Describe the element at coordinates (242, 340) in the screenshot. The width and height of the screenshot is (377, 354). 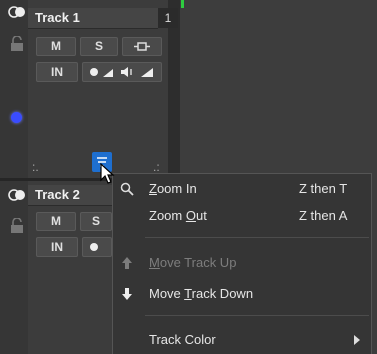
I see `menu-item-track-color: Track Color` at that location.